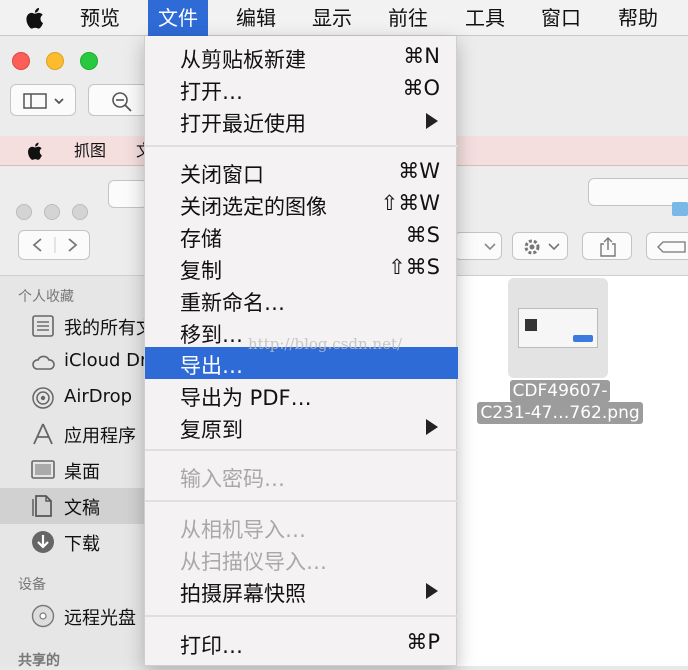 This screenshot has width=688, height=670. I want to click on finder-back-button, so click(128, 194).